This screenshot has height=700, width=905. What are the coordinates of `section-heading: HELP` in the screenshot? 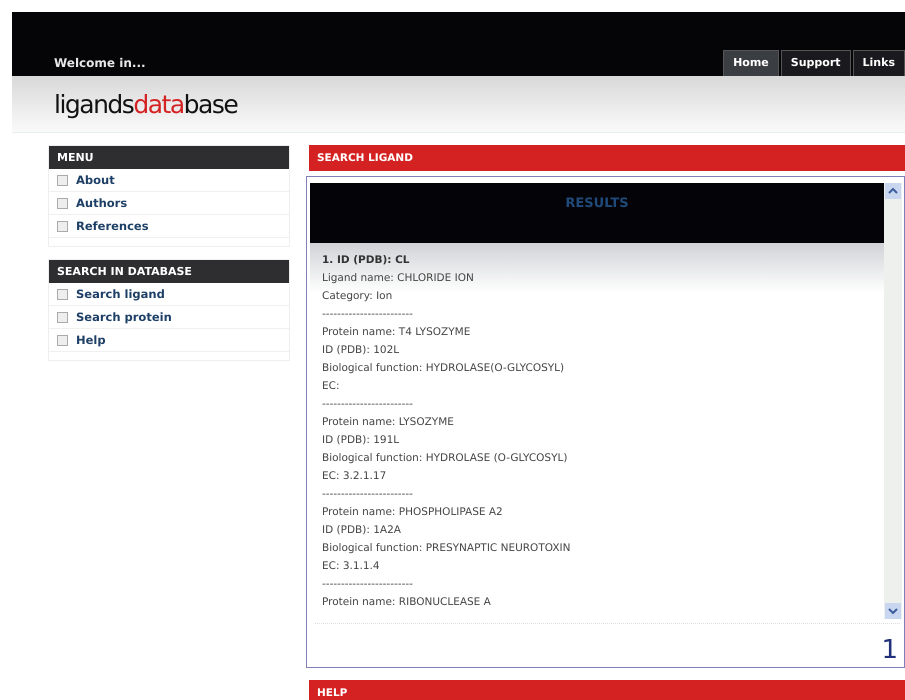 It's located at (607, 690).